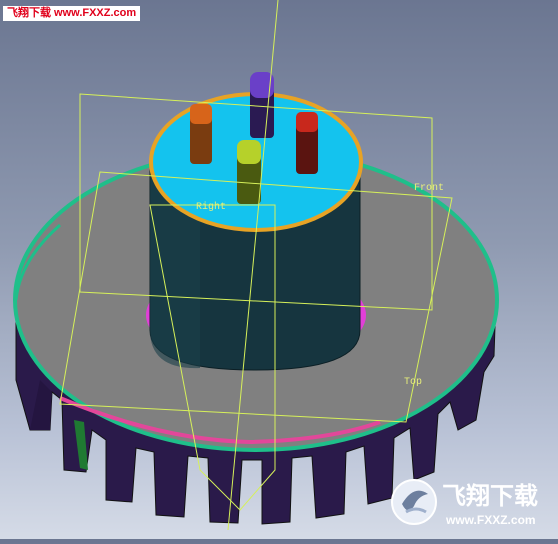 The height and width of the screenshot is (544, 558). Describe the element at coordinates (201, 134) in the screenshot. I see `post-orange` at that location.